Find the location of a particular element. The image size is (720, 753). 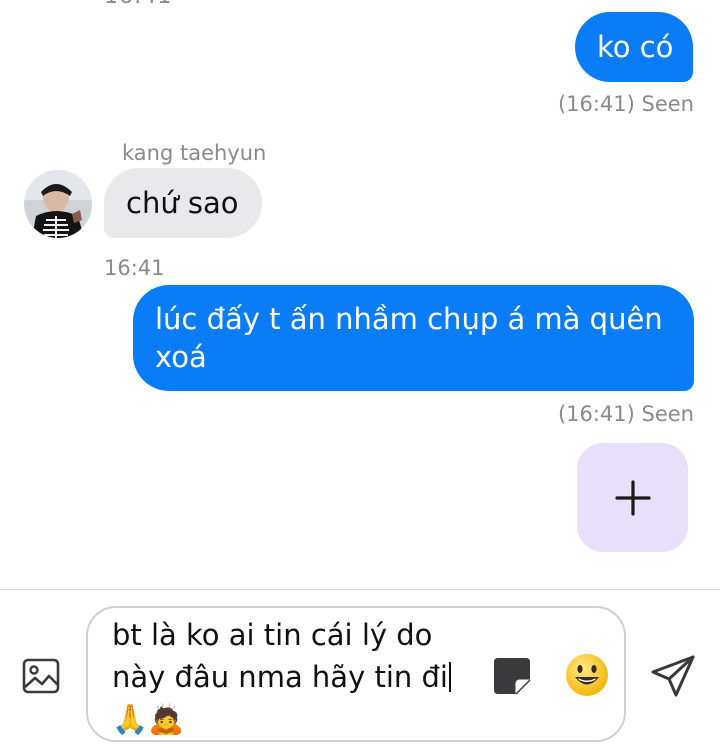

send-paper-plane-icon is located at coordinates (673, 676).